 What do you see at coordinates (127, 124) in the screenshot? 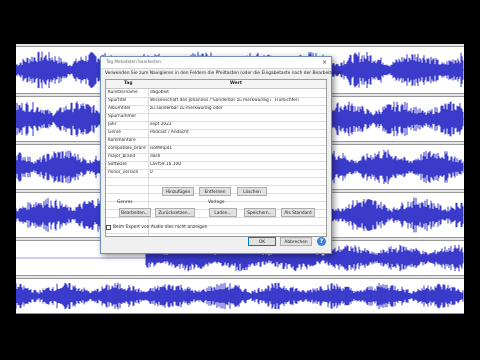
I see `tag-cell: Jahr` at bounding box center [127, 124].